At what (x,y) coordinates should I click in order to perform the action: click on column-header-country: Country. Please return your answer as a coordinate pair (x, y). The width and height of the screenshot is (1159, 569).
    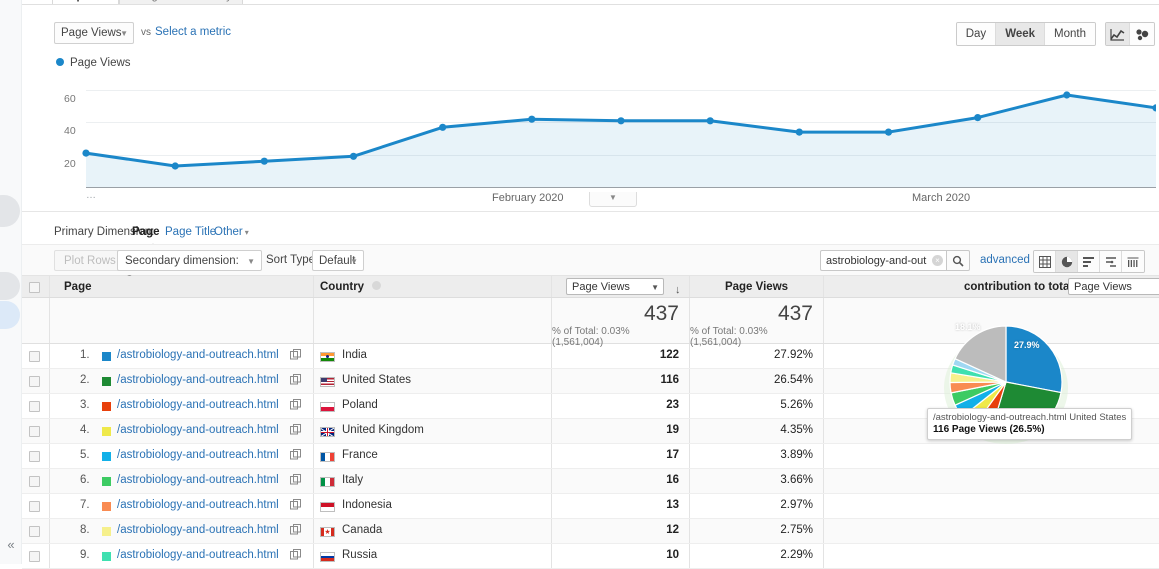
    Looking at the image, I should click on (433, 286).